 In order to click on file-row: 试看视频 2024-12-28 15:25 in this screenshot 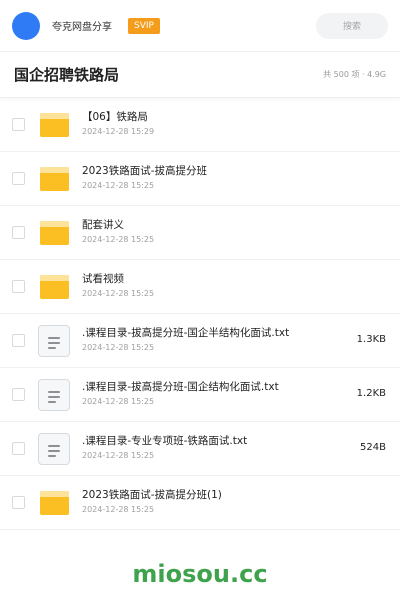, I will do `click(200, 287)`.